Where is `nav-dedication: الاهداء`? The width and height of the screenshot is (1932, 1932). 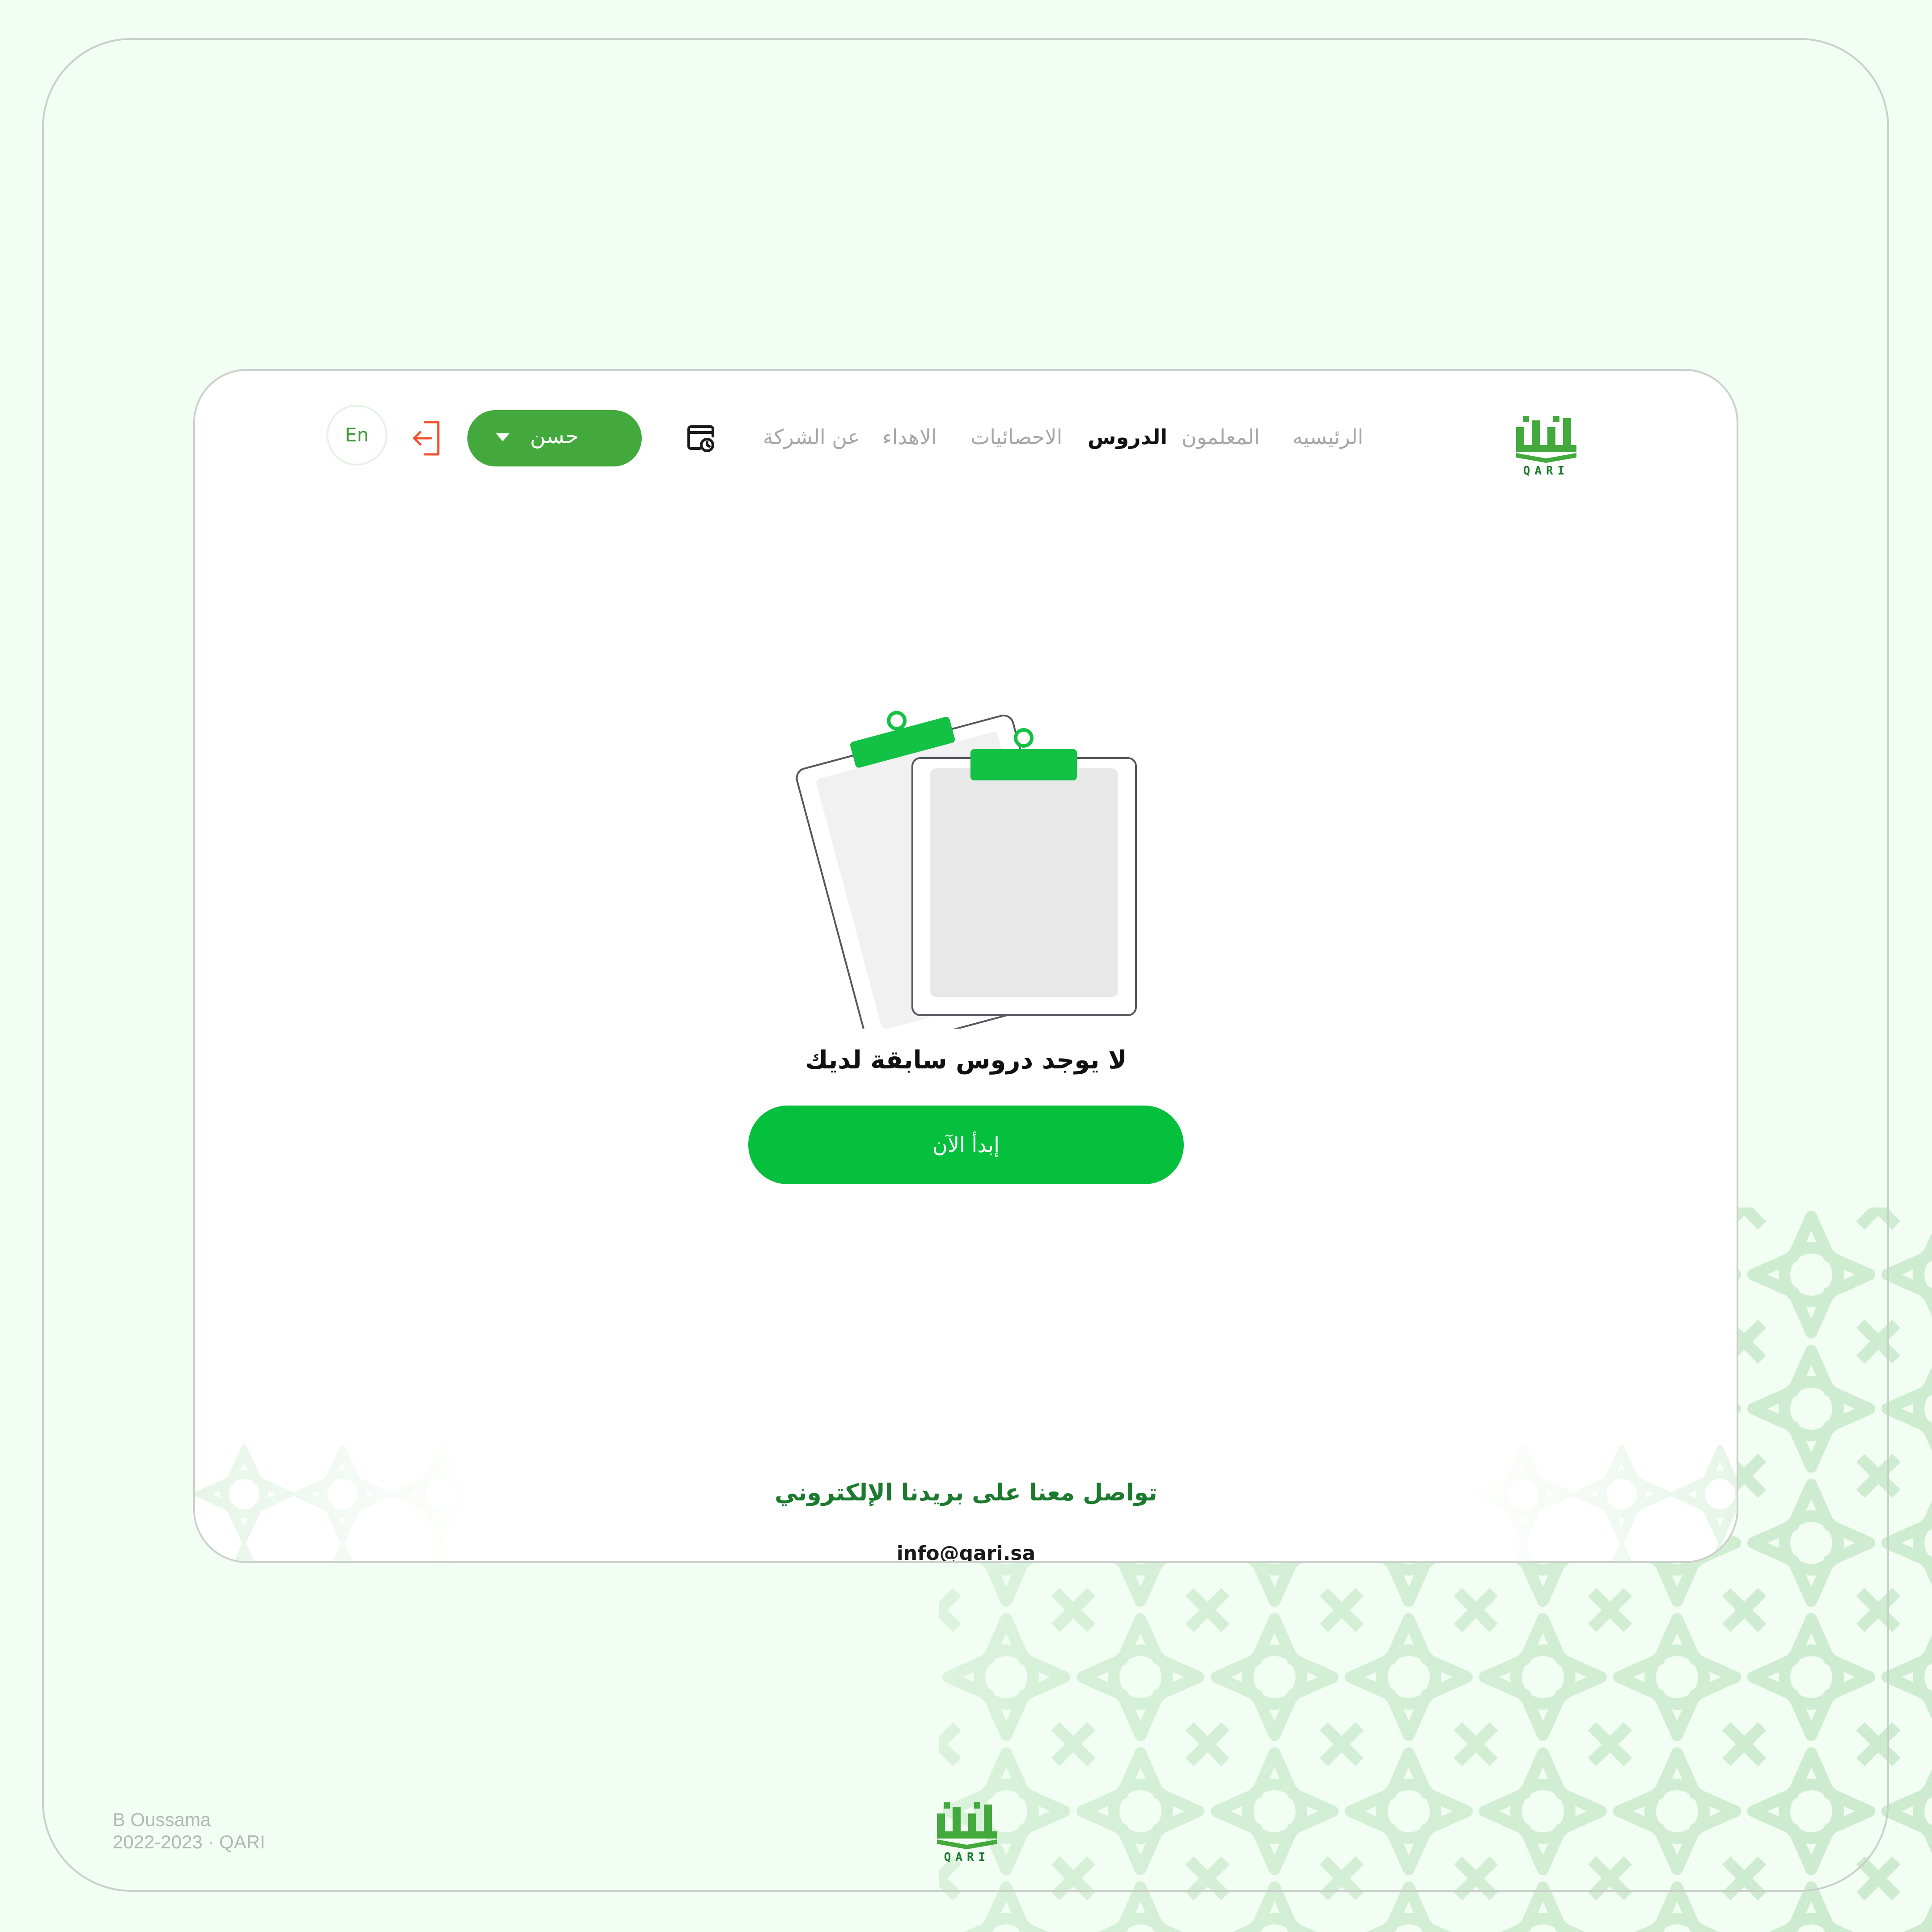
nav-dedication: الاهداء is located at coordinates (909, 437).